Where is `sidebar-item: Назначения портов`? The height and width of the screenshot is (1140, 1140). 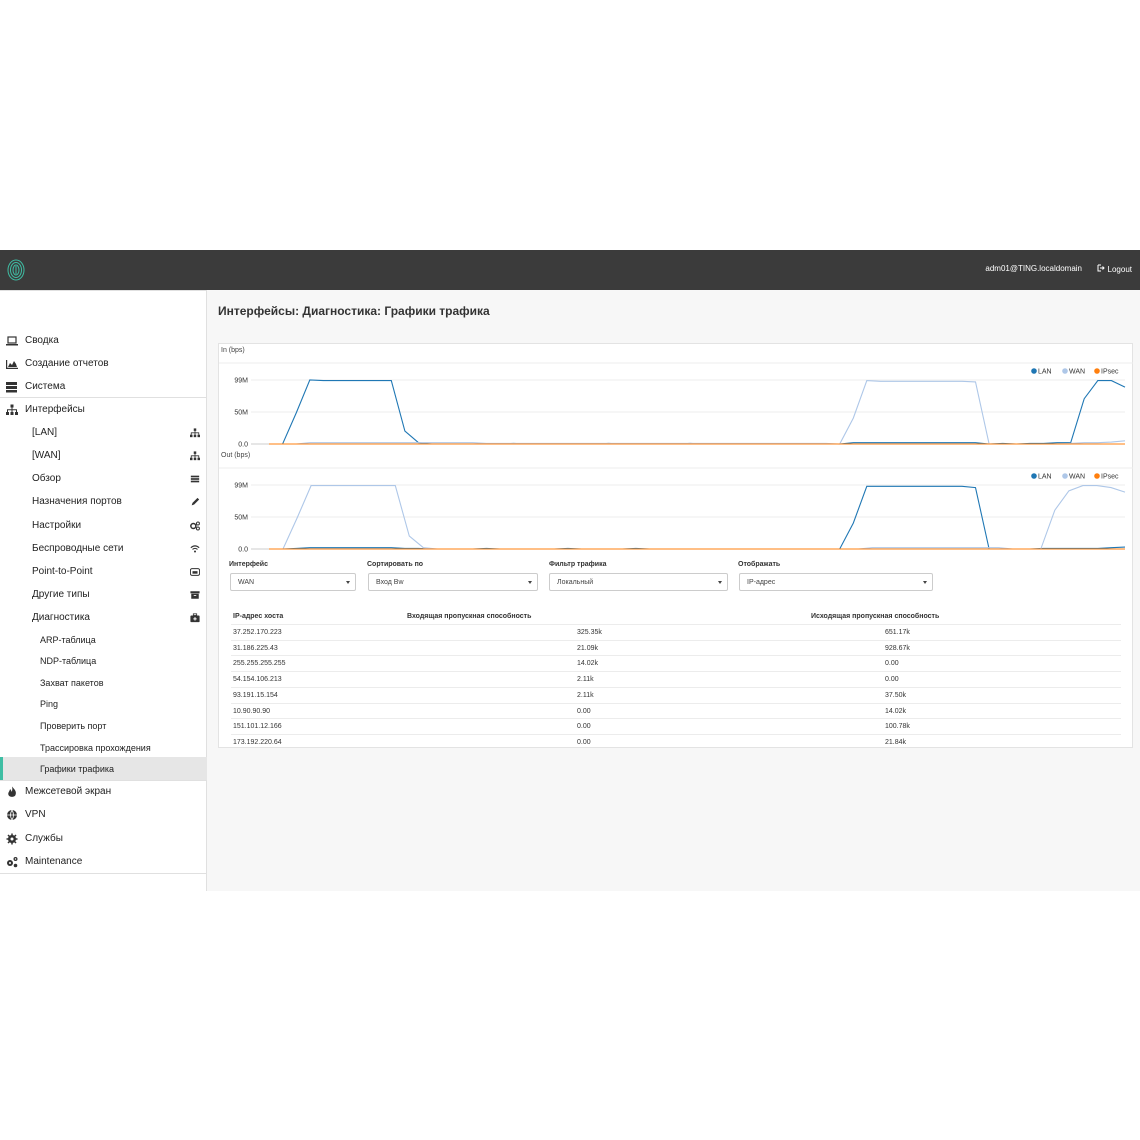 sidebar-item: Назначения портов is located at coordinates (103, 501).